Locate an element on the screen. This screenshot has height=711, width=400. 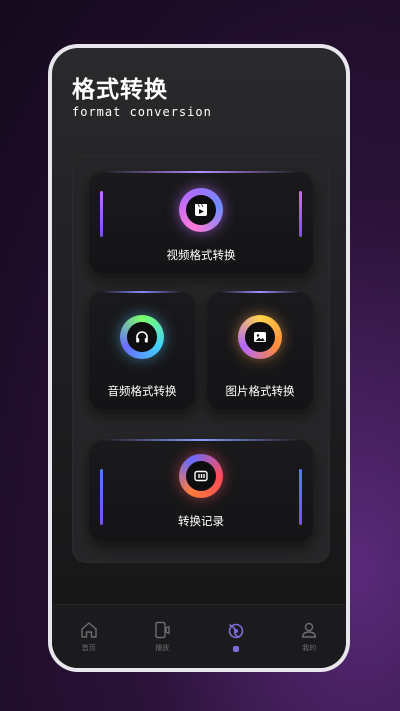
convert-record-label: 转换记录 is located at coordinates (201, 521).